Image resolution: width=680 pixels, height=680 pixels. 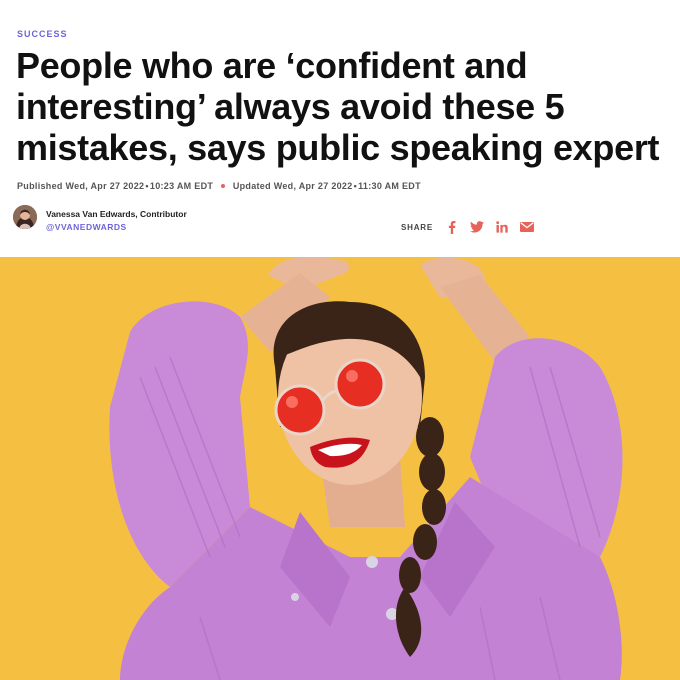 What do you see at coordinates (86, 227) in the screenshot?
I see `author-handle-link: @VVANEDWARDS` at bounding box center [86, 227].